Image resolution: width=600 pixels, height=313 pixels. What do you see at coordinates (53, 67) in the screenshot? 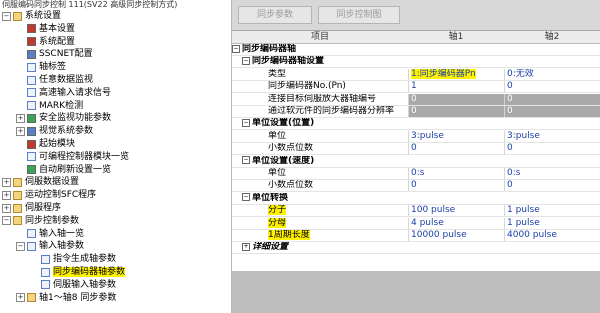
I see `tree-item-label: 轴标签` at bounding box center [53, 67].